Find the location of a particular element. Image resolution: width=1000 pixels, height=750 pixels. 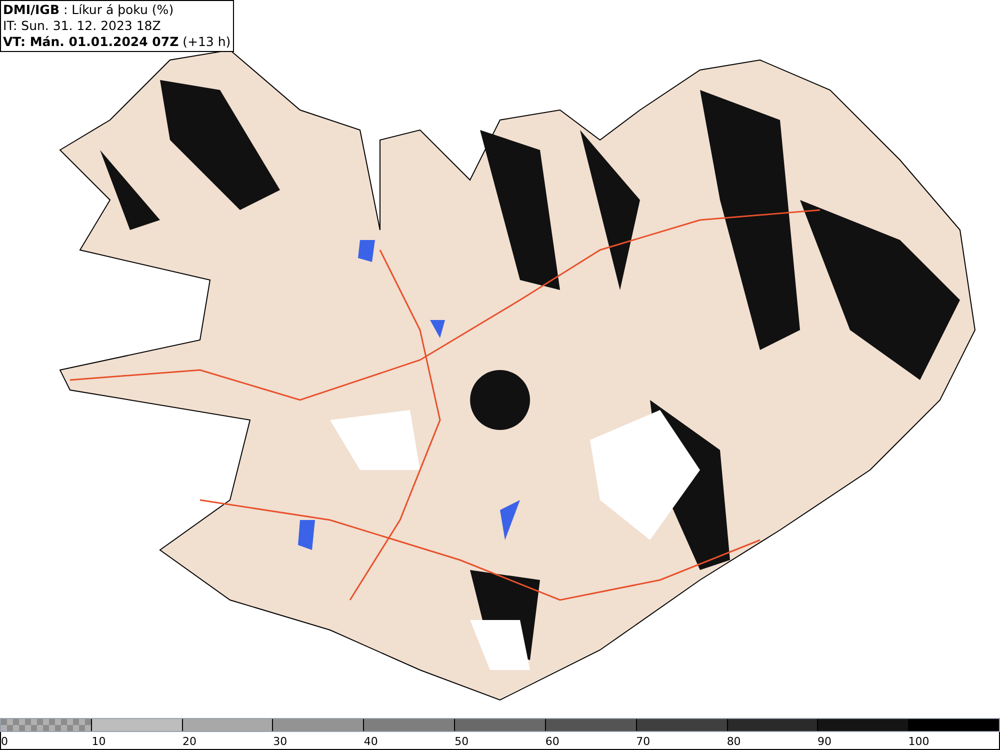

legend-label: 70 is located at coordinates (643, 742).